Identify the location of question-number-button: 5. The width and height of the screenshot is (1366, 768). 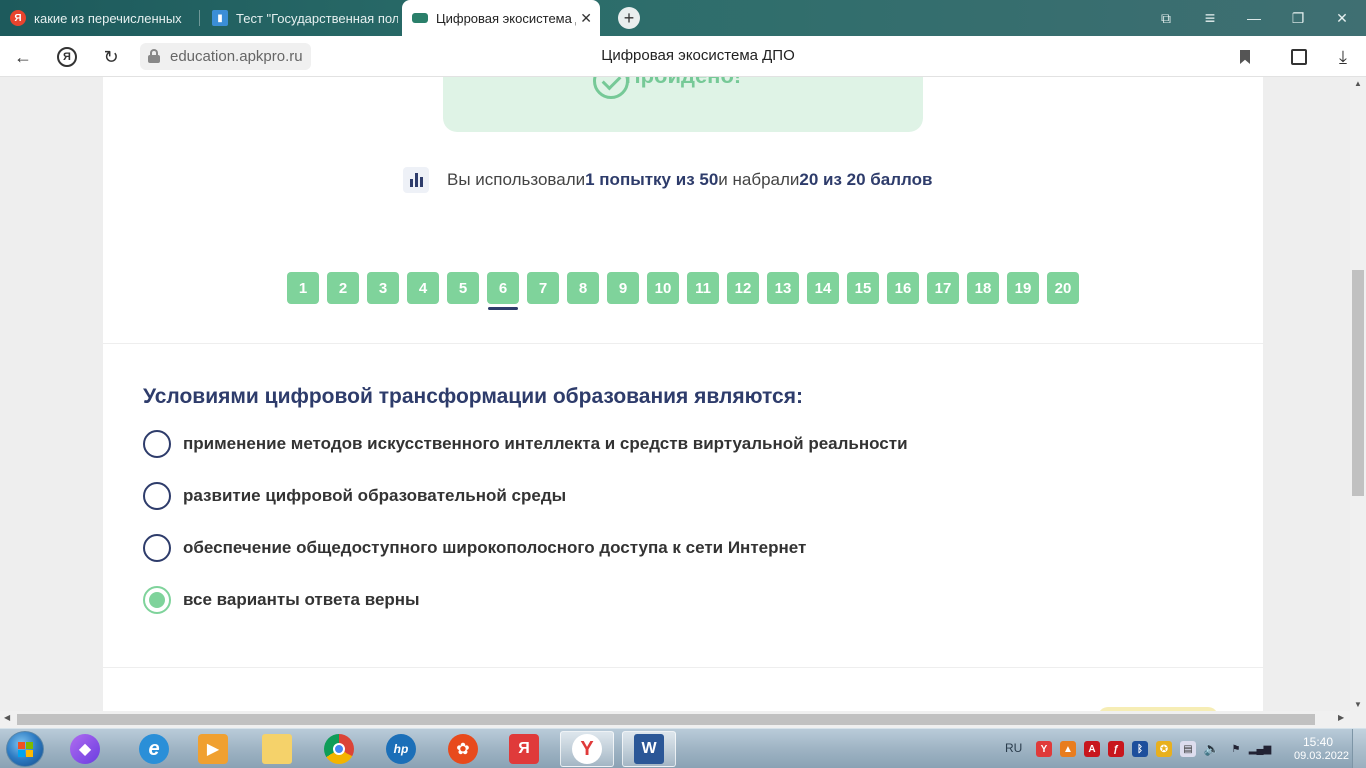
(463, 288).